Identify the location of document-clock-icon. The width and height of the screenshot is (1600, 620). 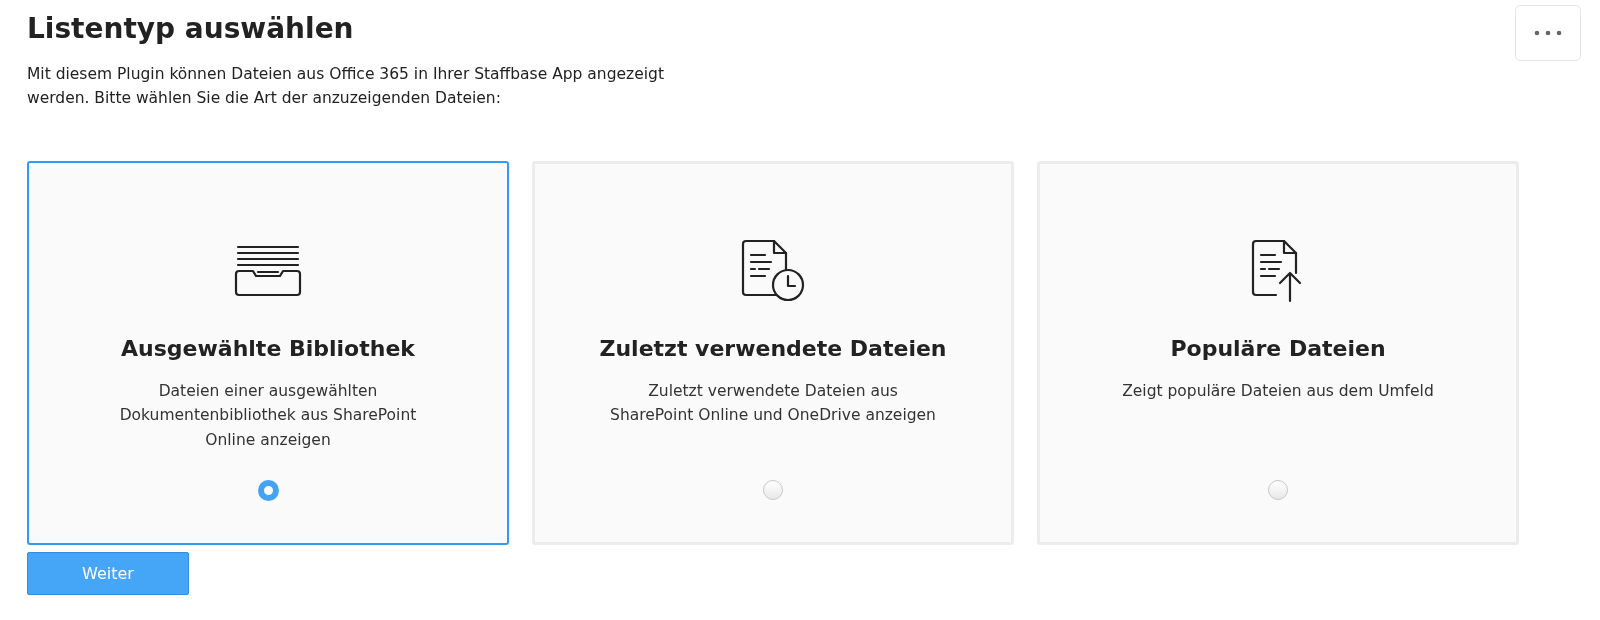
(773, 271).